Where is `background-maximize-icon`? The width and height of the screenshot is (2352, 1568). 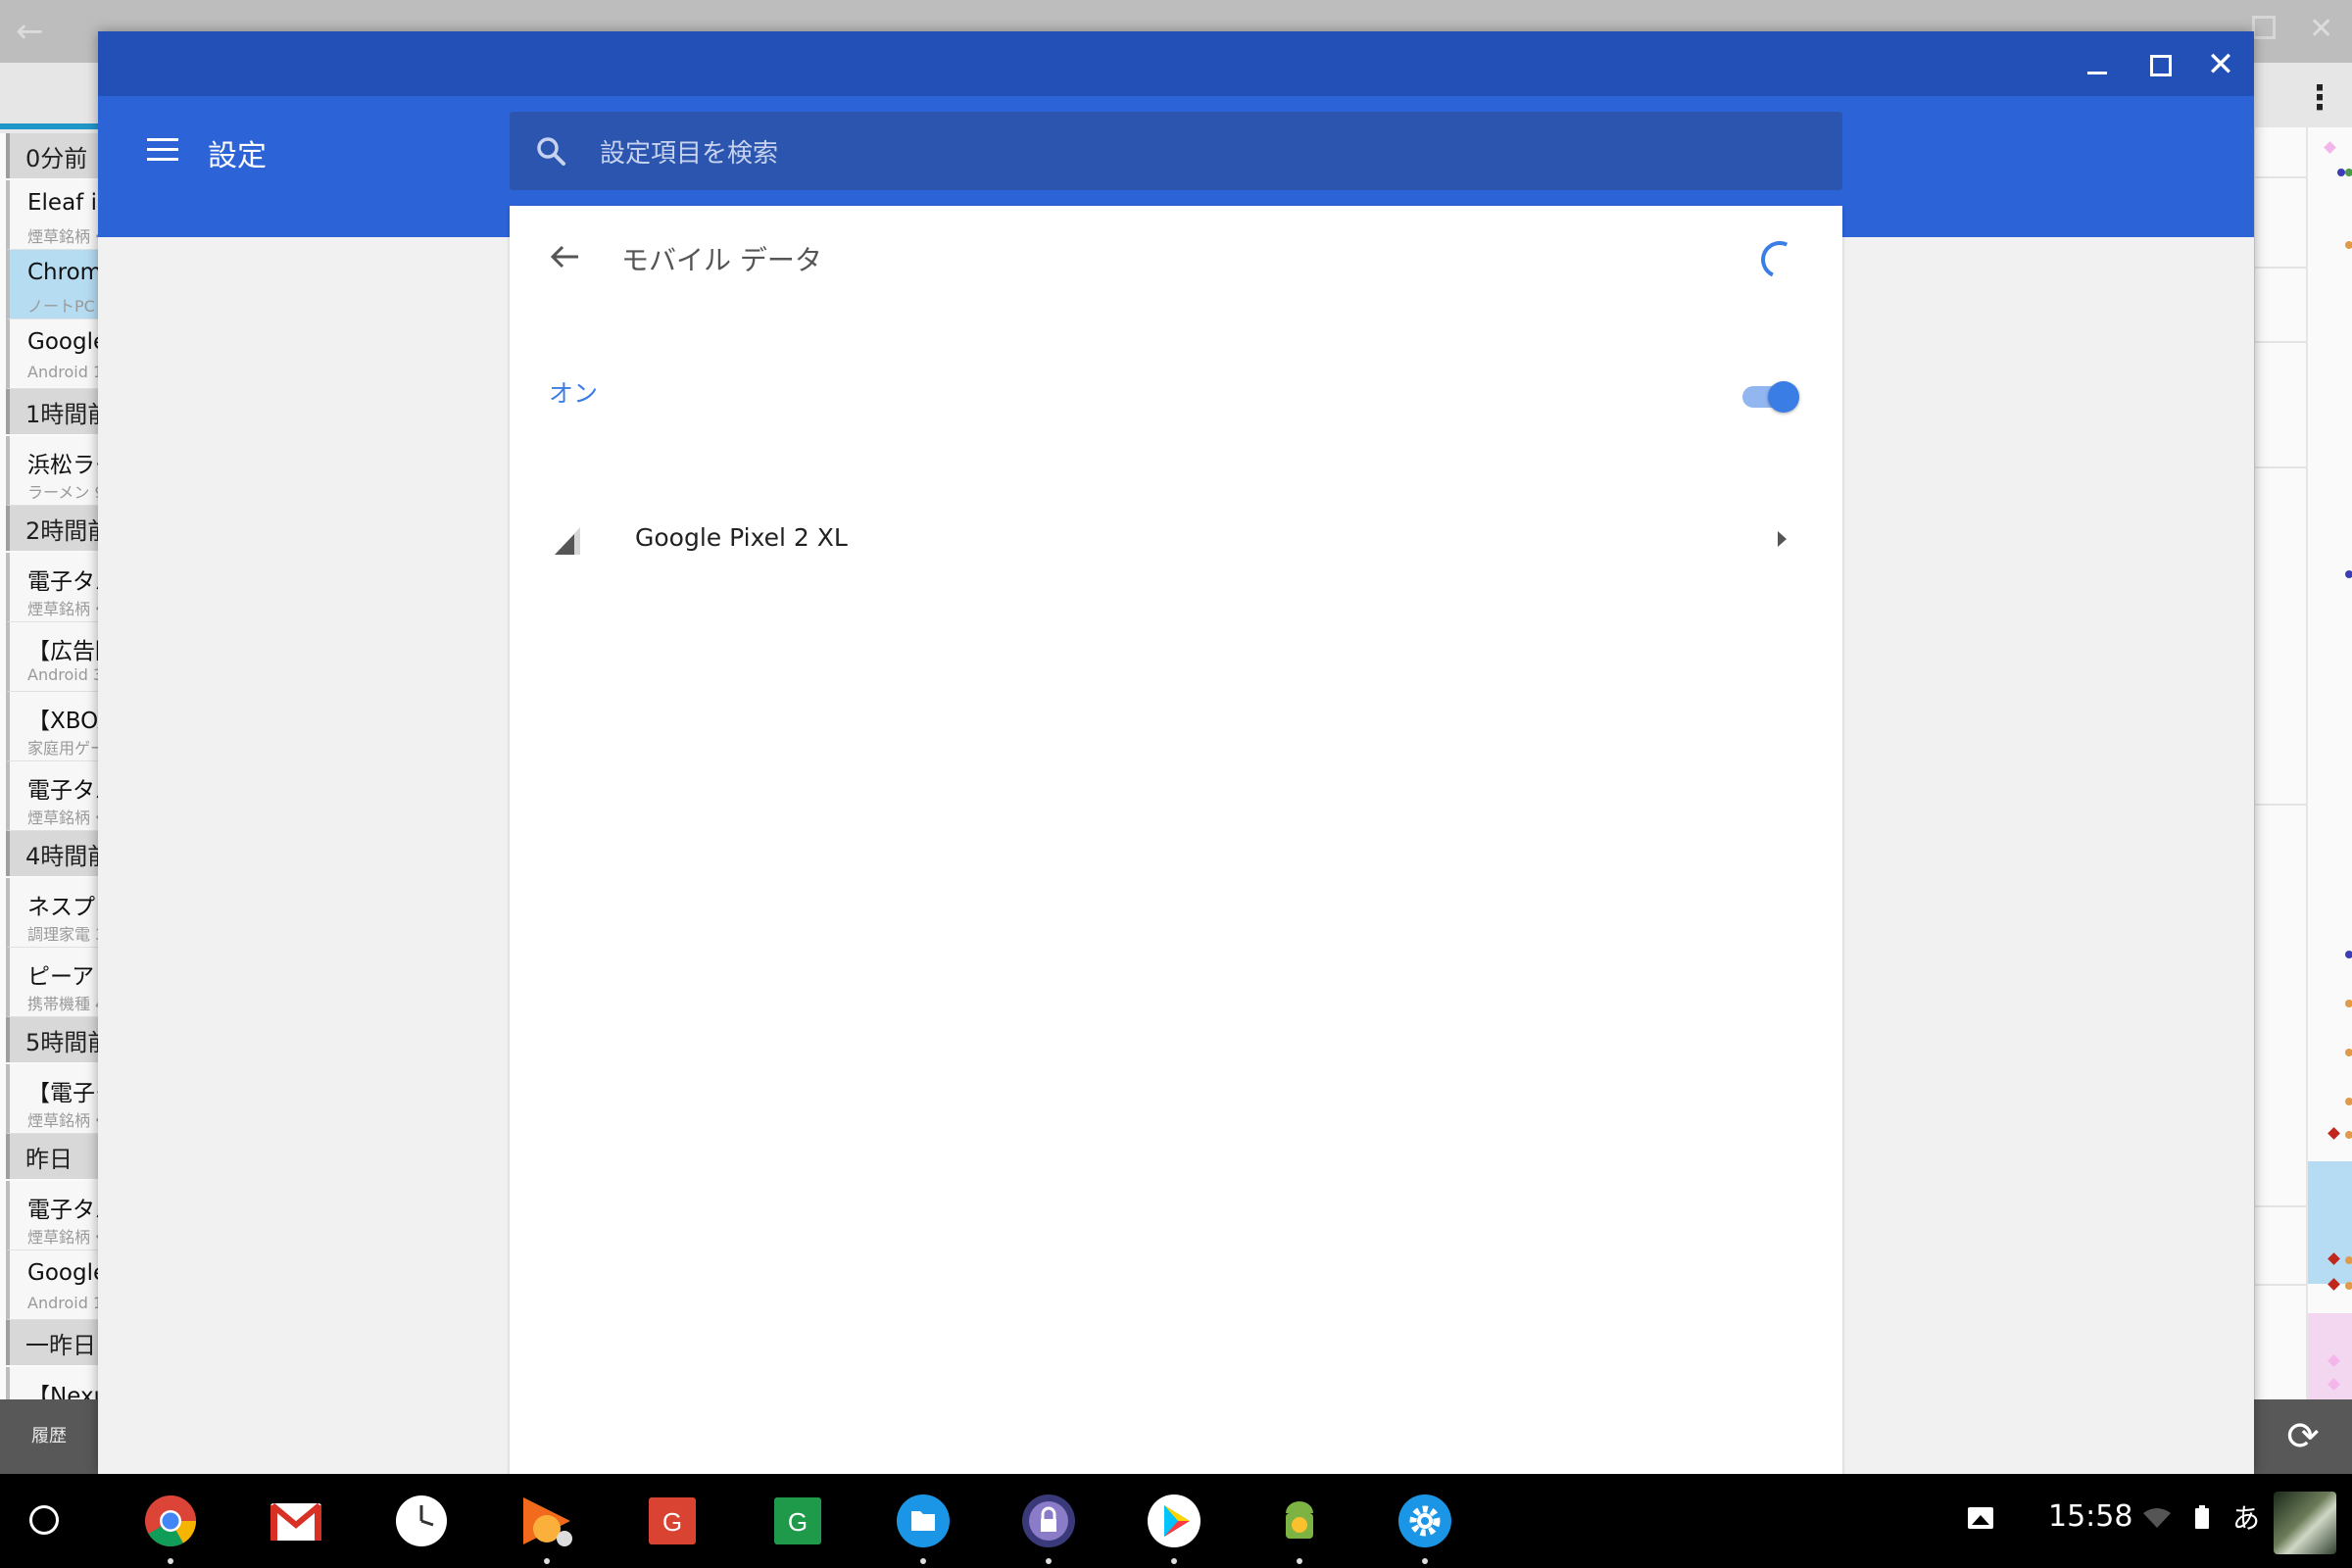
background-maximize-icon is located at coordinates (2264, 27).